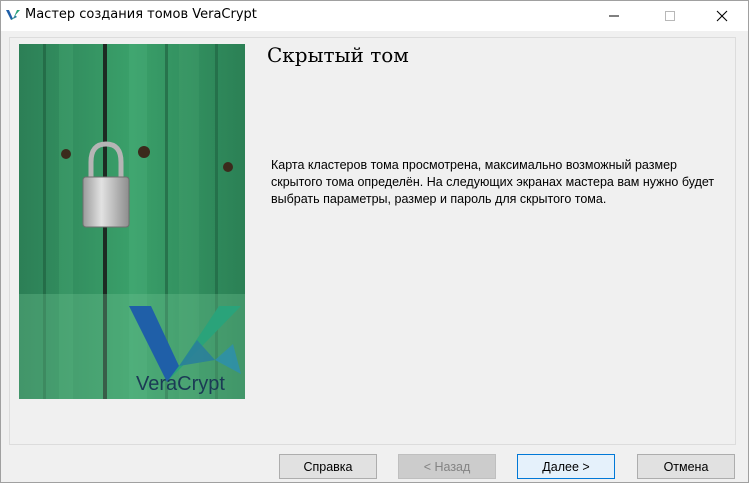 This screenshot has width=749, height=483. I want to click on logo-text: VeraCrypt, so click(180, 384).